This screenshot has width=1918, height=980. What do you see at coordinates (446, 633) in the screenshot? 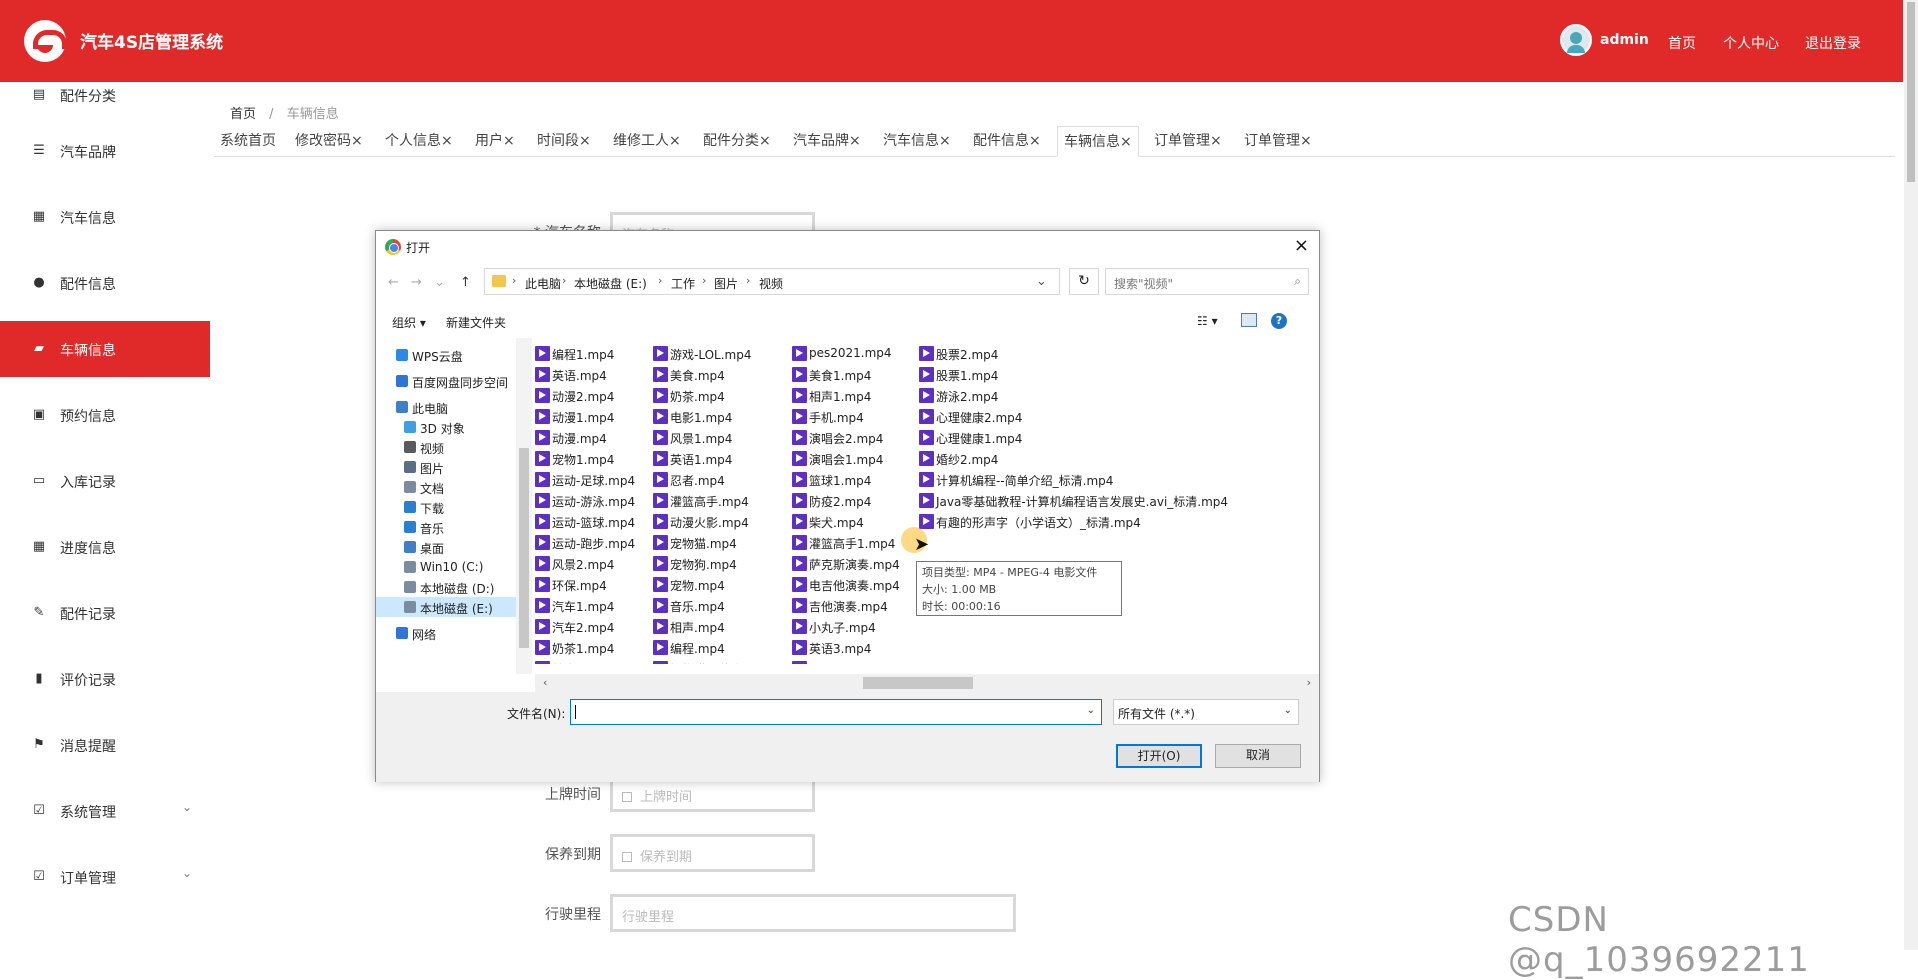
I see `nav-item-network: 网络` at bounding box center [446, 633].